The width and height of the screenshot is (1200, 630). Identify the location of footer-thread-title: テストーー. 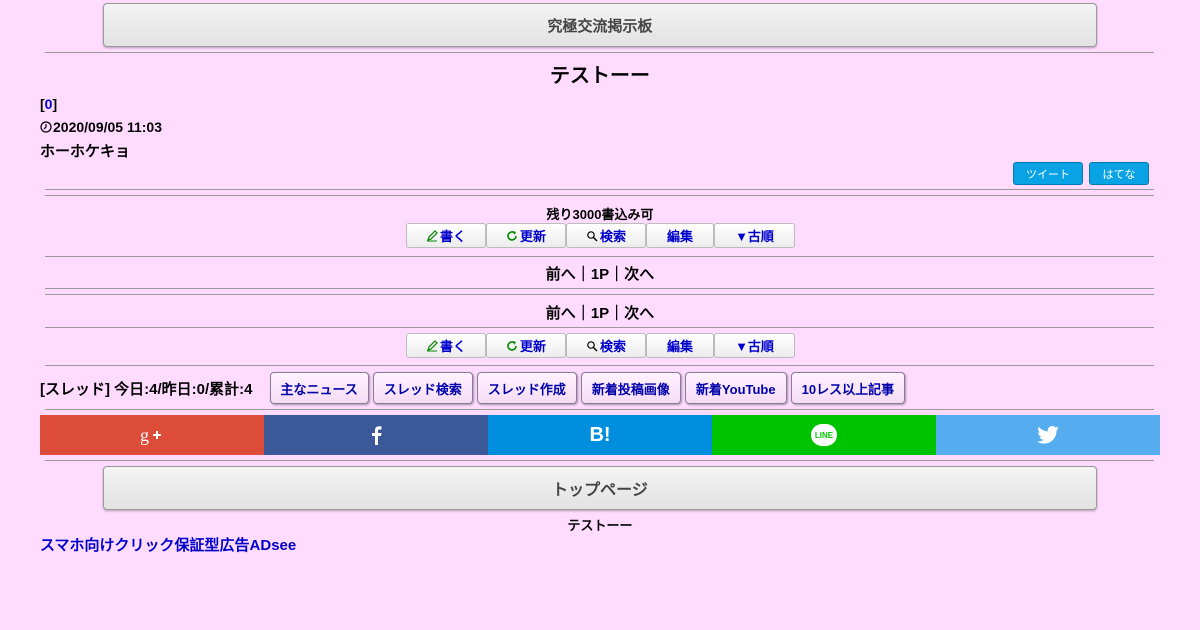
(600, 525).